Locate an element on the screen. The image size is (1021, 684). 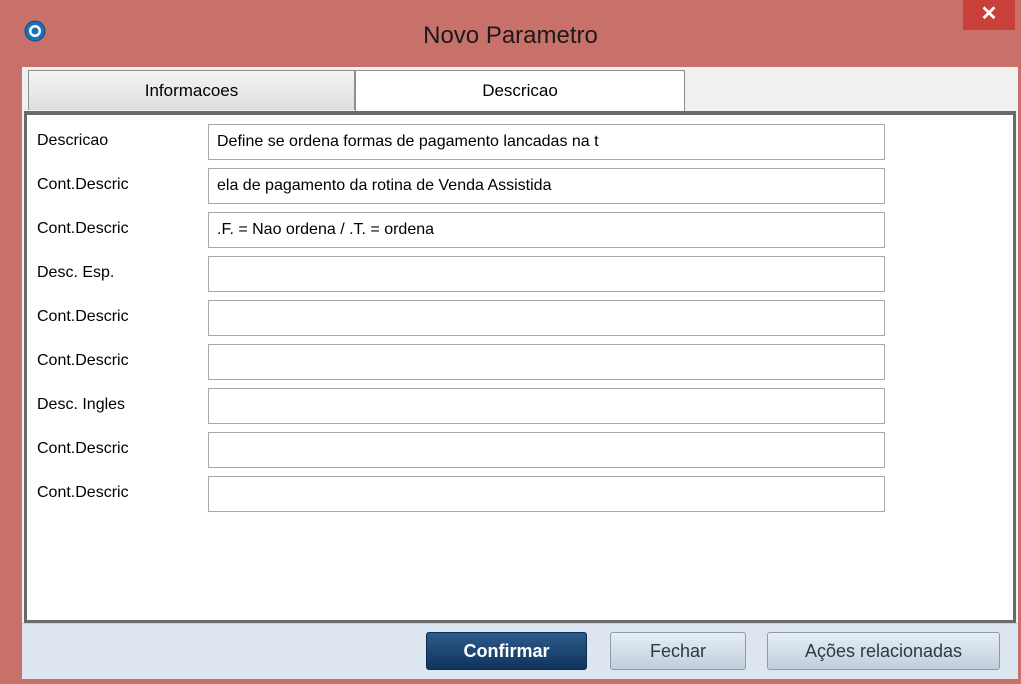
tab-informacoes-label: Informacoes is located at coordinates (191, 90).